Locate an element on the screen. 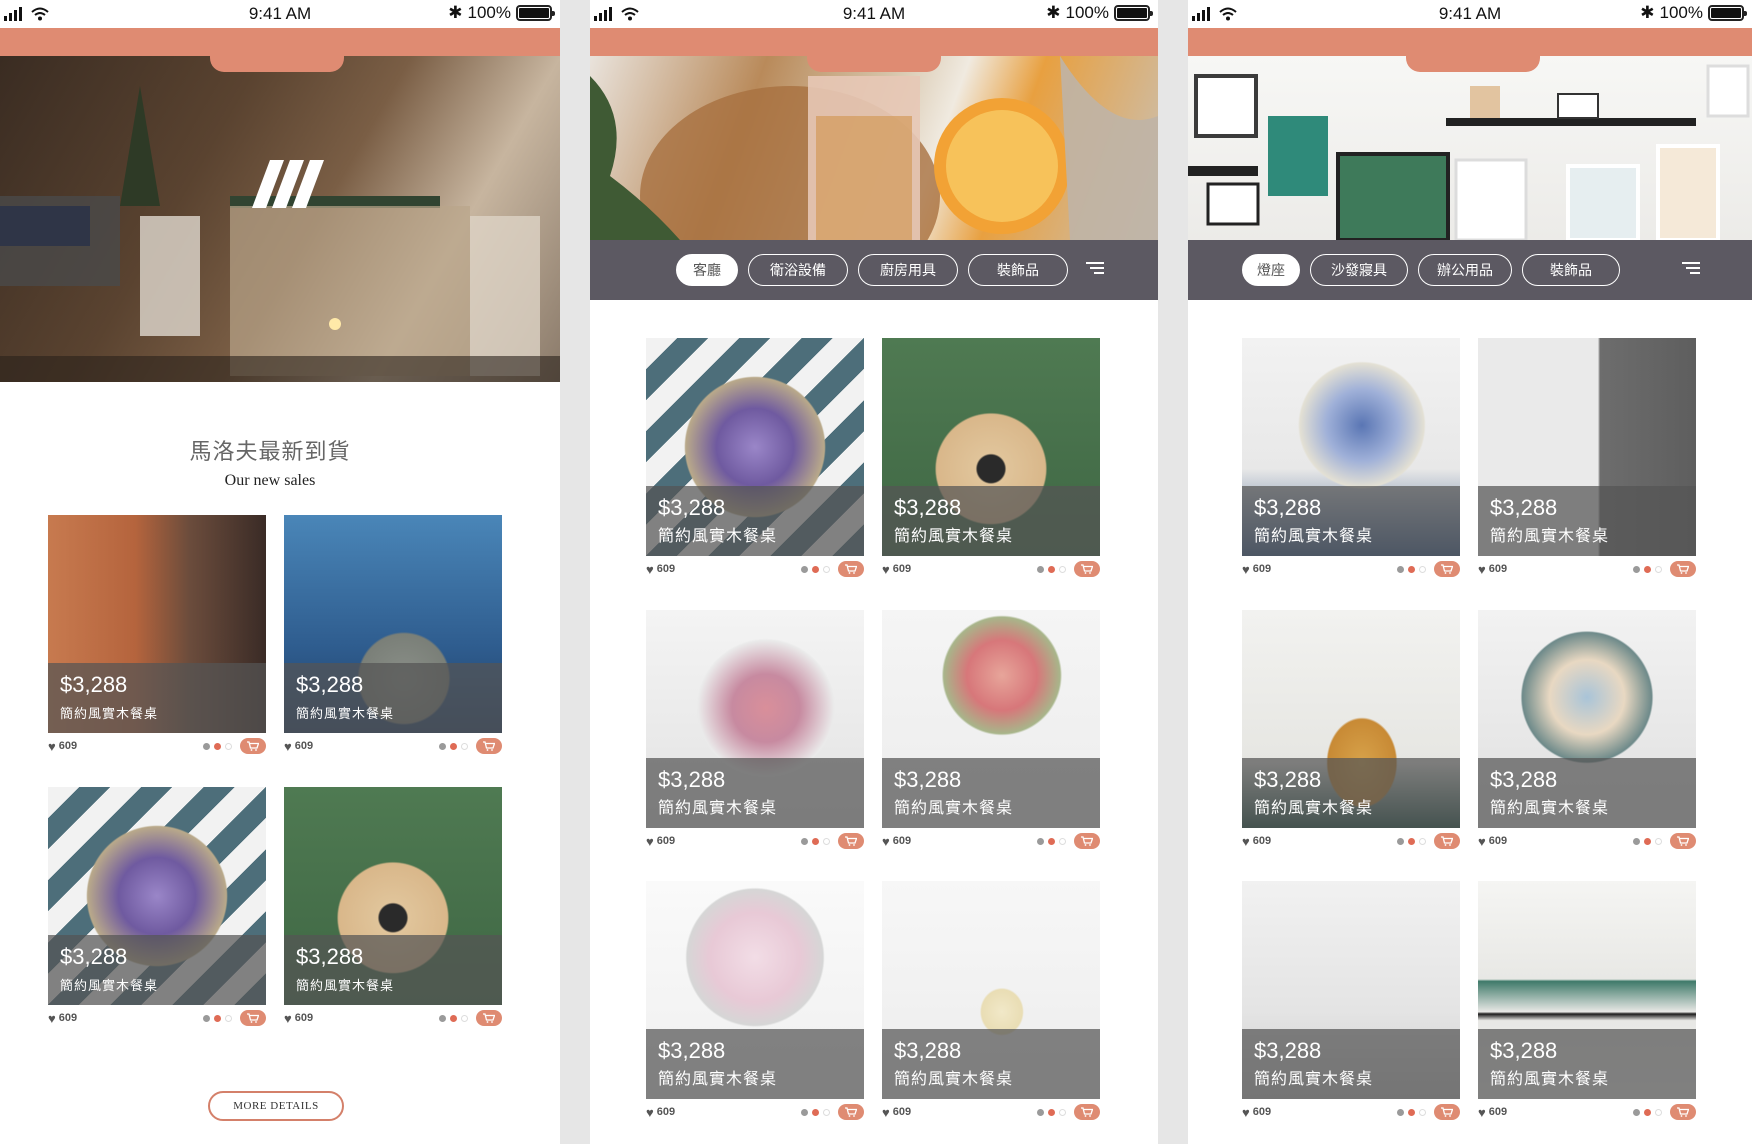  category-chip: 辦公用品 is located at coordinates (1465, 270).